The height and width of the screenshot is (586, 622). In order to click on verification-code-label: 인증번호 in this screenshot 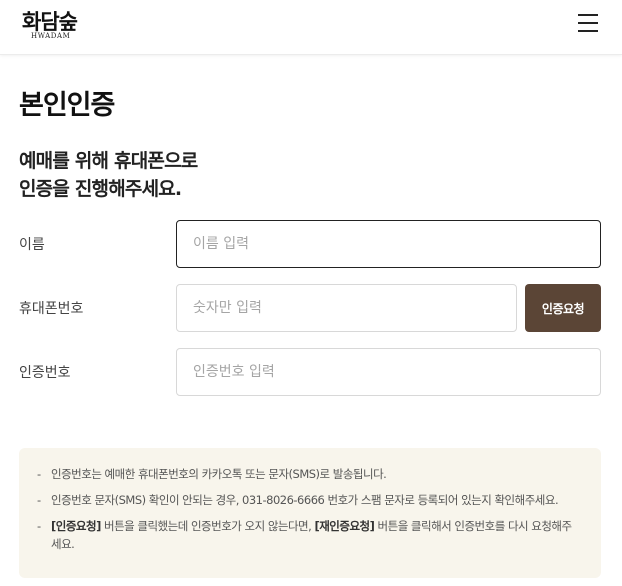, I will do `click(45, 373)`.